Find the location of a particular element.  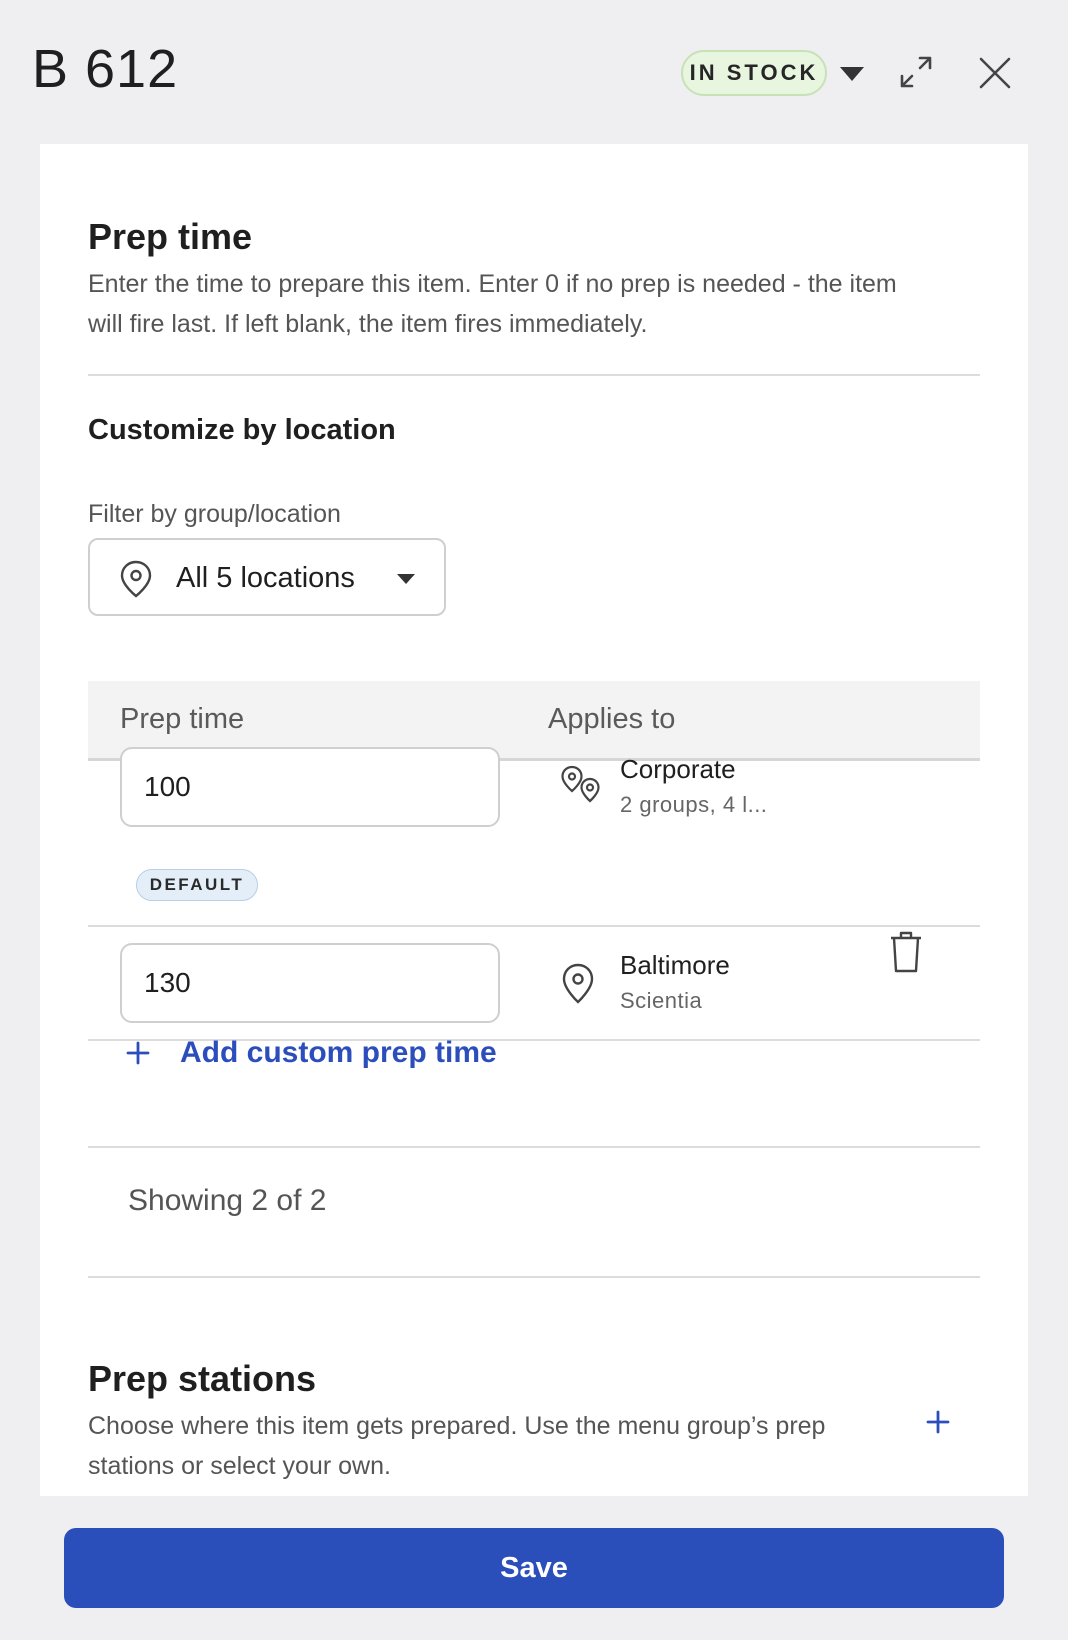

column-header-applies-to: Applies to is located at coordinates (612, 719).